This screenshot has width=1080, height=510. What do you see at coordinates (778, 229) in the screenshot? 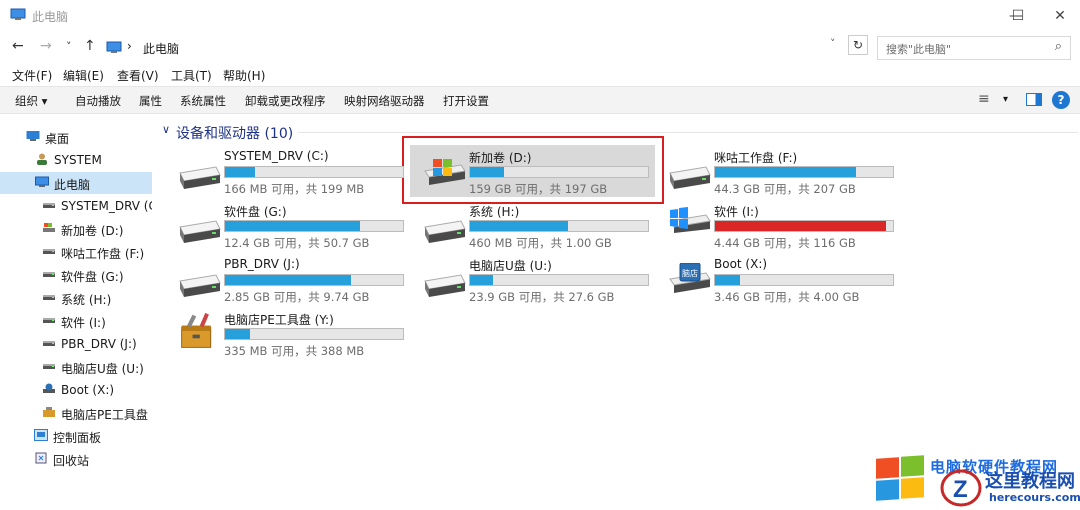
I see `drive-tile: 软件 (I:) 4.44 GB 可用，共 116 GB` at bounding box center [778, 229].